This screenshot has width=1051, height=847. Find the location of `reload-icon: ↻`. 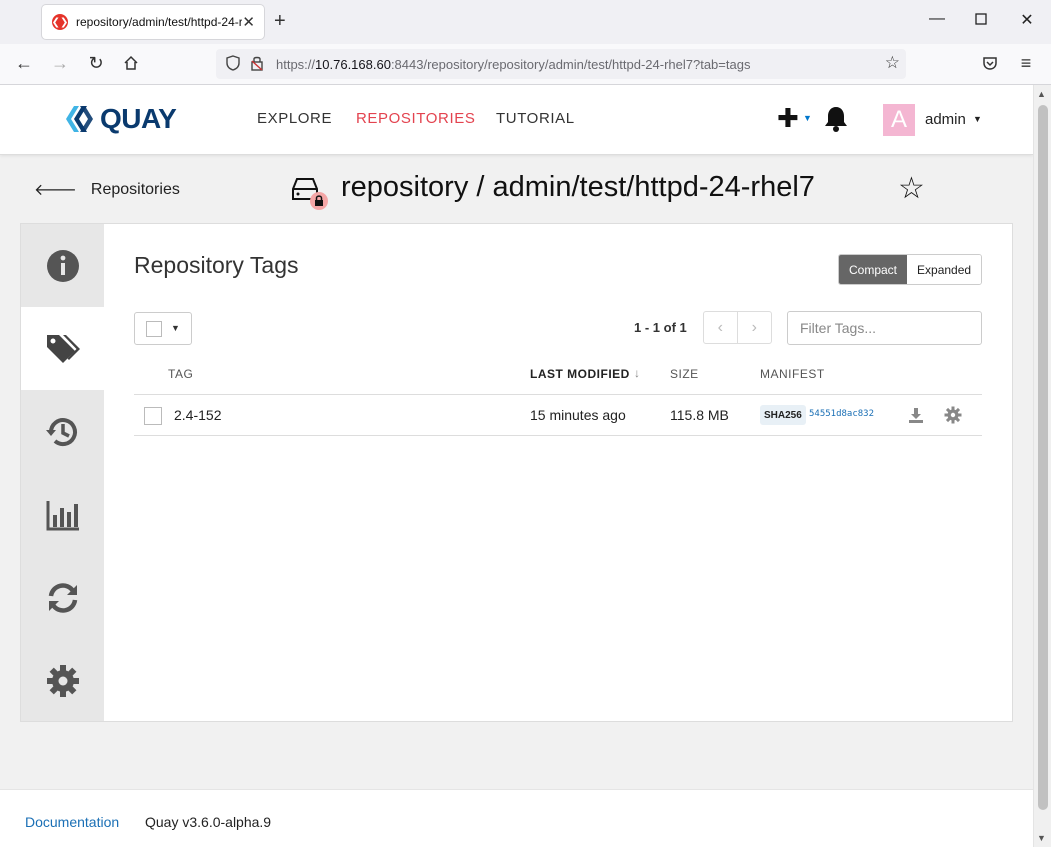

reload-icon: ↻ is located at coordinates (96, 63).